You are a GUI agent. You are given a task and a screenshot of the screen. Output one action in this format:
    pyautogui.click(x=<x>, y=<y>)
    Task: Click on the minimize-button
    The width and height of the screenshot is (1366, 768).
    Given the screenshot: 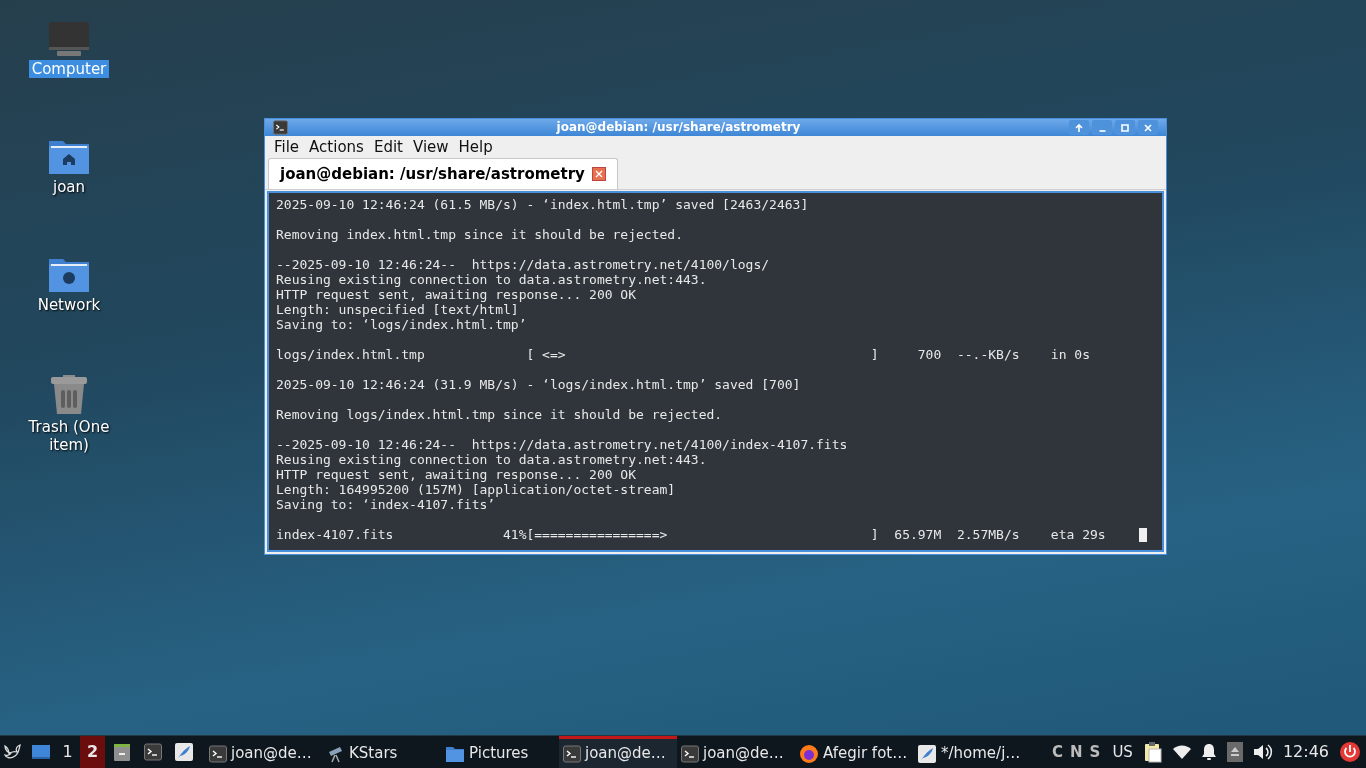 What is the action you would take?
    pyautogui.click(x=1102, y=127)
    